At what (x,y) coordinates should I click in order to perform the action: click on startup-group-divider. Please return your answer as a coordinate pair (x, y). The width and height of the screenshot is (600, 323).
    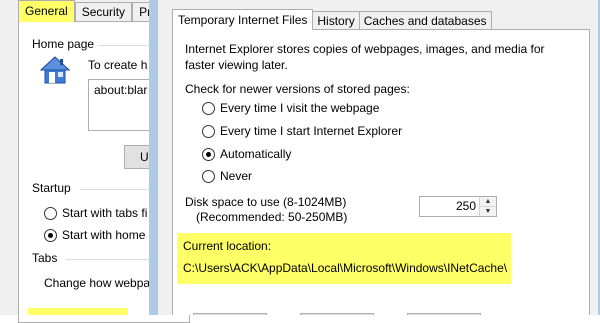
    Looking at the image, I should click on (119, 189).